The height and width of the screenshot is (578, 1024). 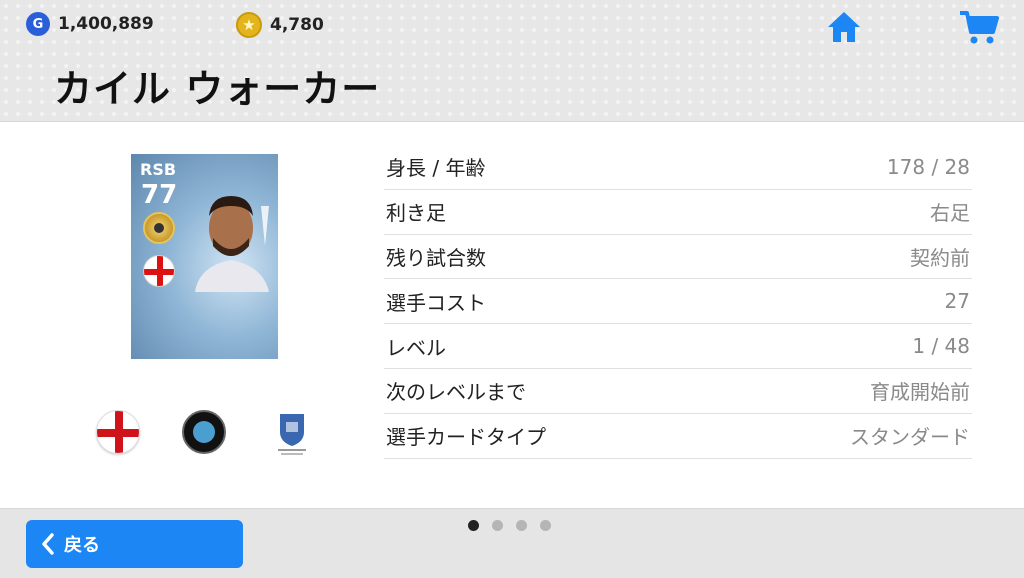 What do you see at coordinates (232, 244) in the screenshot?
I see `player-portrait` at bounding box center [232, 244].